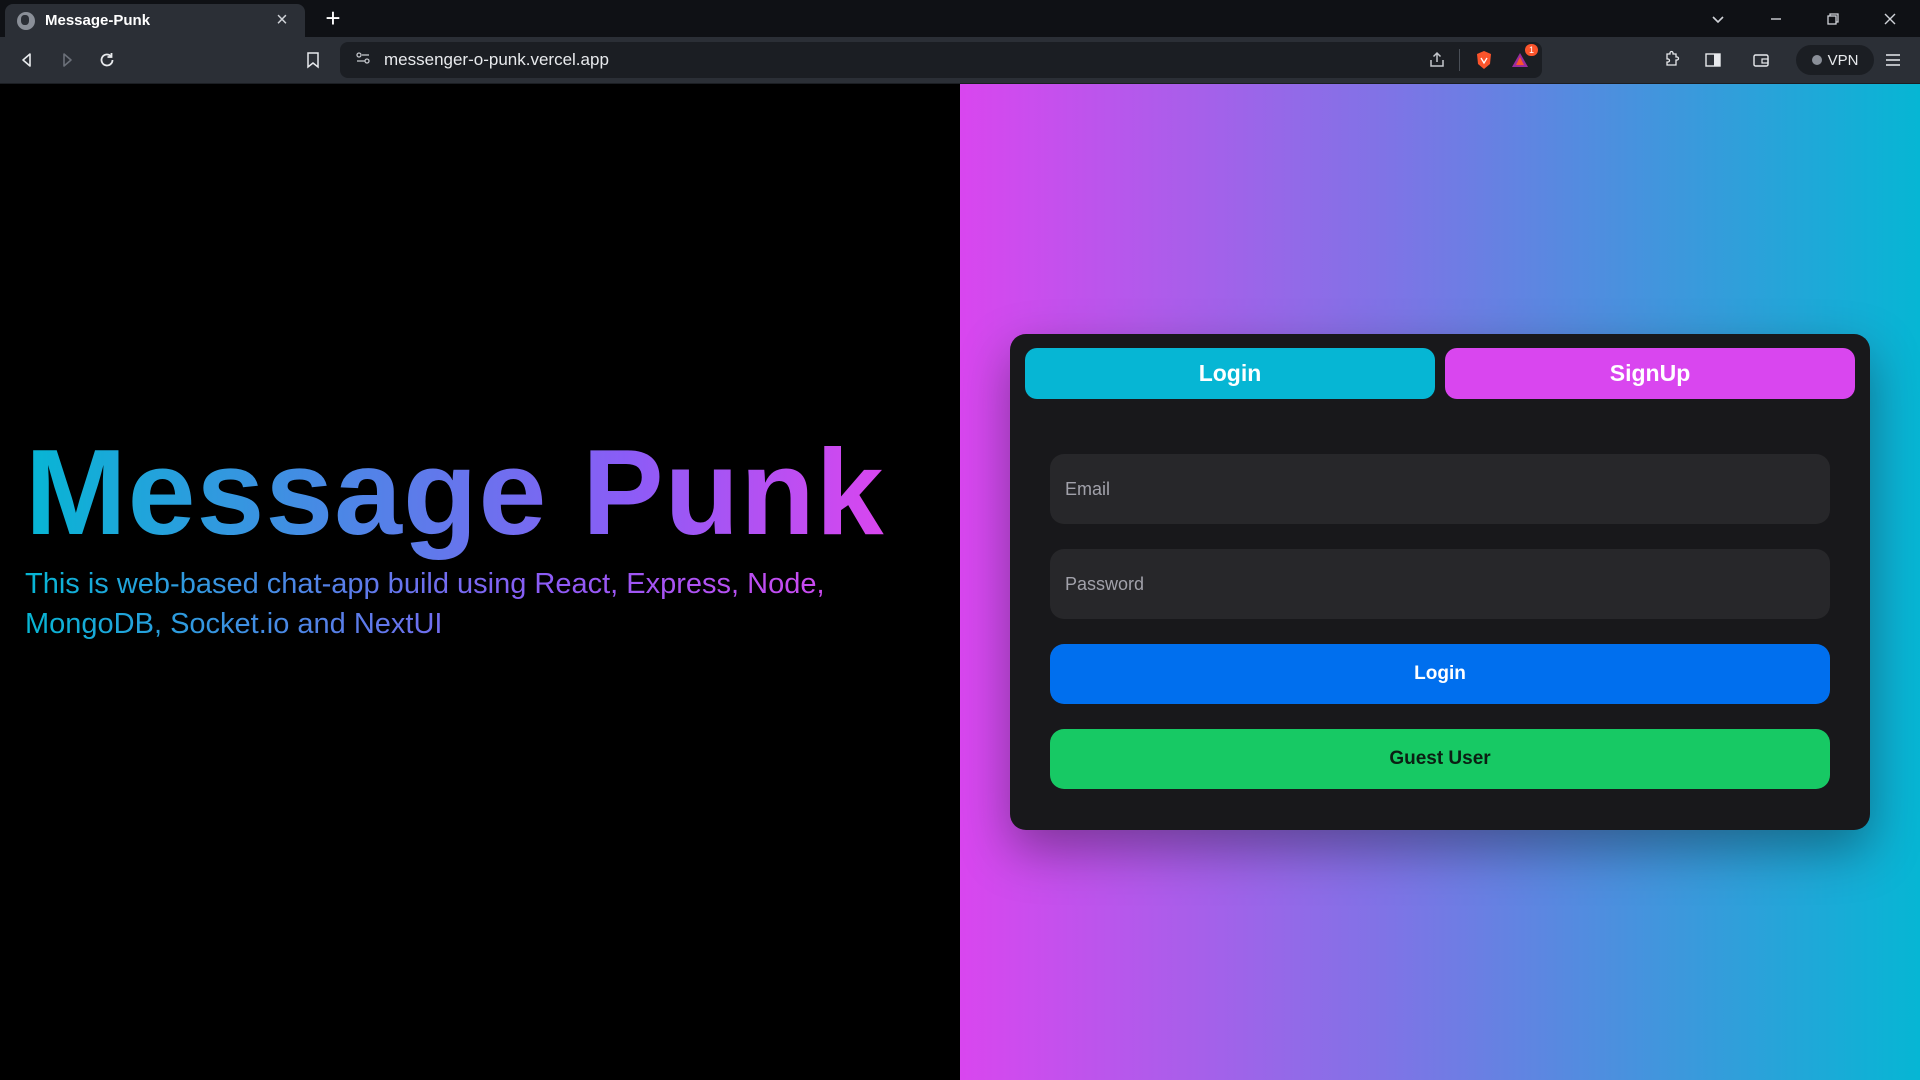 The image size is (1920, 1080). What do you see at coordinates (282, 20) in the screenshot?
I see `close-tab-icon: ×` at bounding box center [282, 20].